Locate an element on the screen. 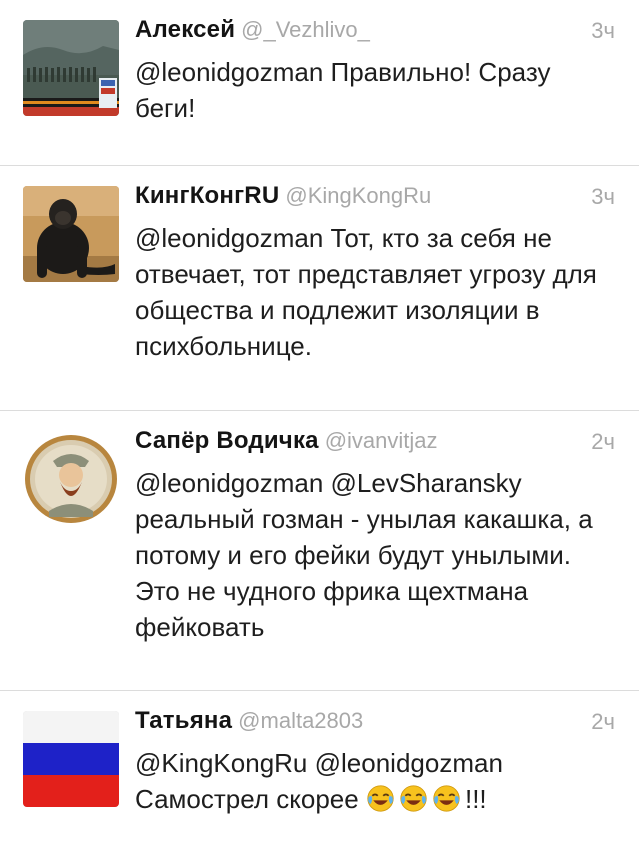 This screenshot has width=639, height=851. author-name: Алексей is located at coordinates (185, 29).